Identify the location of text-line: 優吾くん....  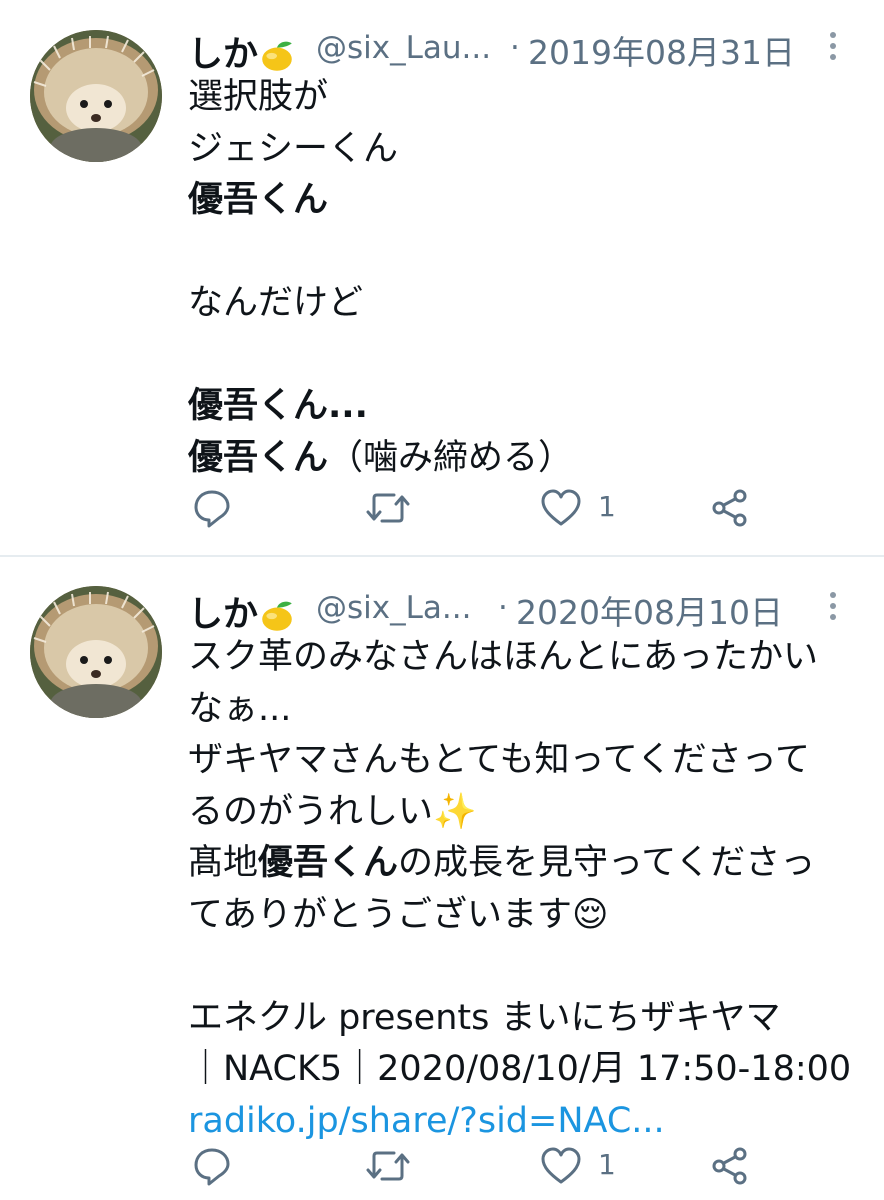
(526, 407).